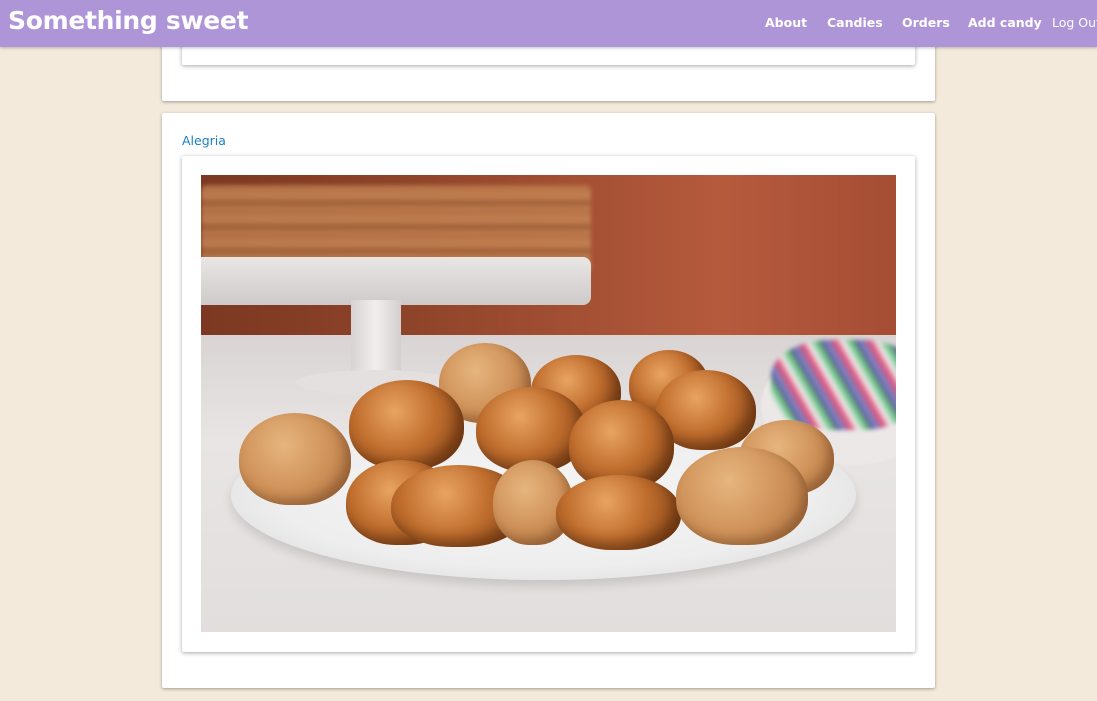 The width and height of the screenshot is (1097, 701). I want to click on nav-link-log-out: Log Out, so click(1074, 22).